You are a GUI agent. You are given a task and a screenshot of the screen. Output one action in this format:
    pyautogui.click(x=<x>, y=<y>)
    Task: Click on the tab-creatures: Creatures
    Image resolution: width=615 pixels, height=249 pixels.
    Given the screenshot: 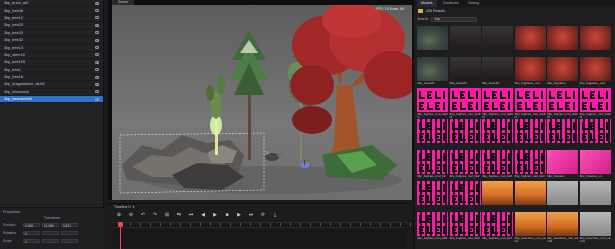 What is the action you would take?
    pyautogui.click(x=451, y=3)
    